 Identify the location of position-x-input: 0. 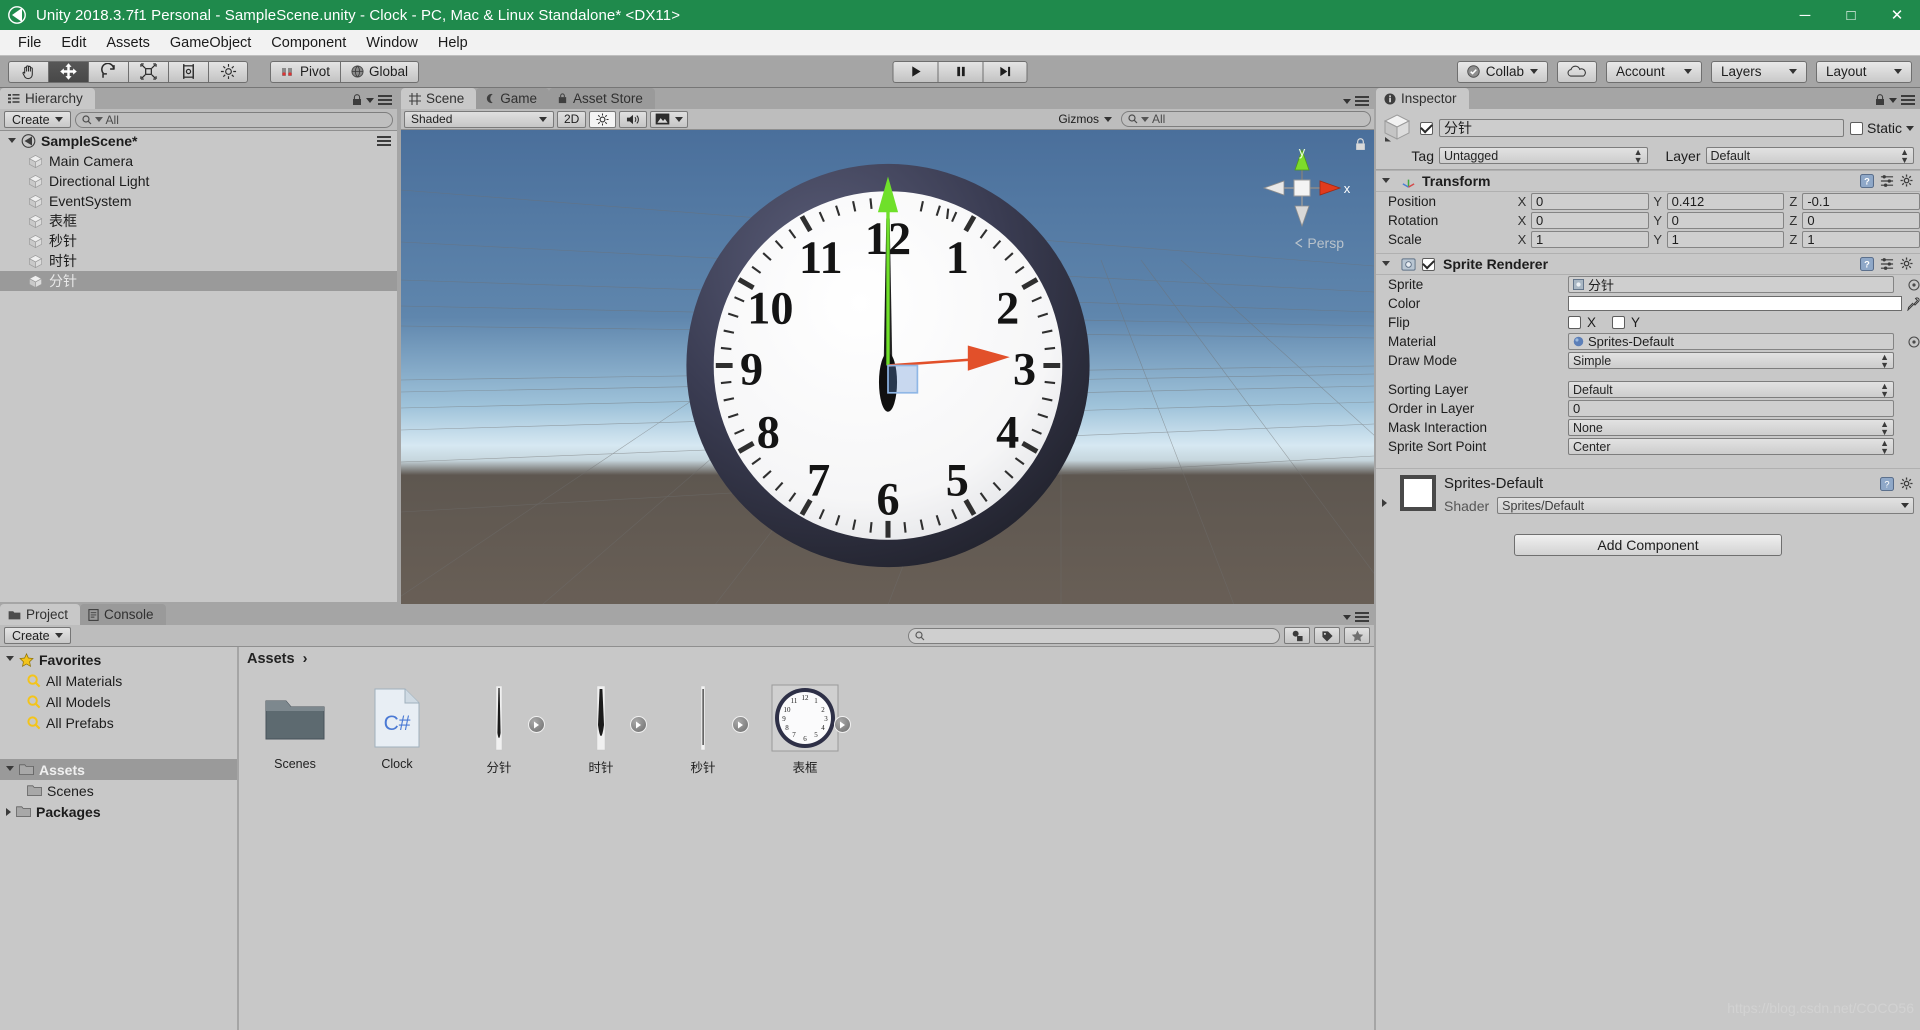
(1590, 201).